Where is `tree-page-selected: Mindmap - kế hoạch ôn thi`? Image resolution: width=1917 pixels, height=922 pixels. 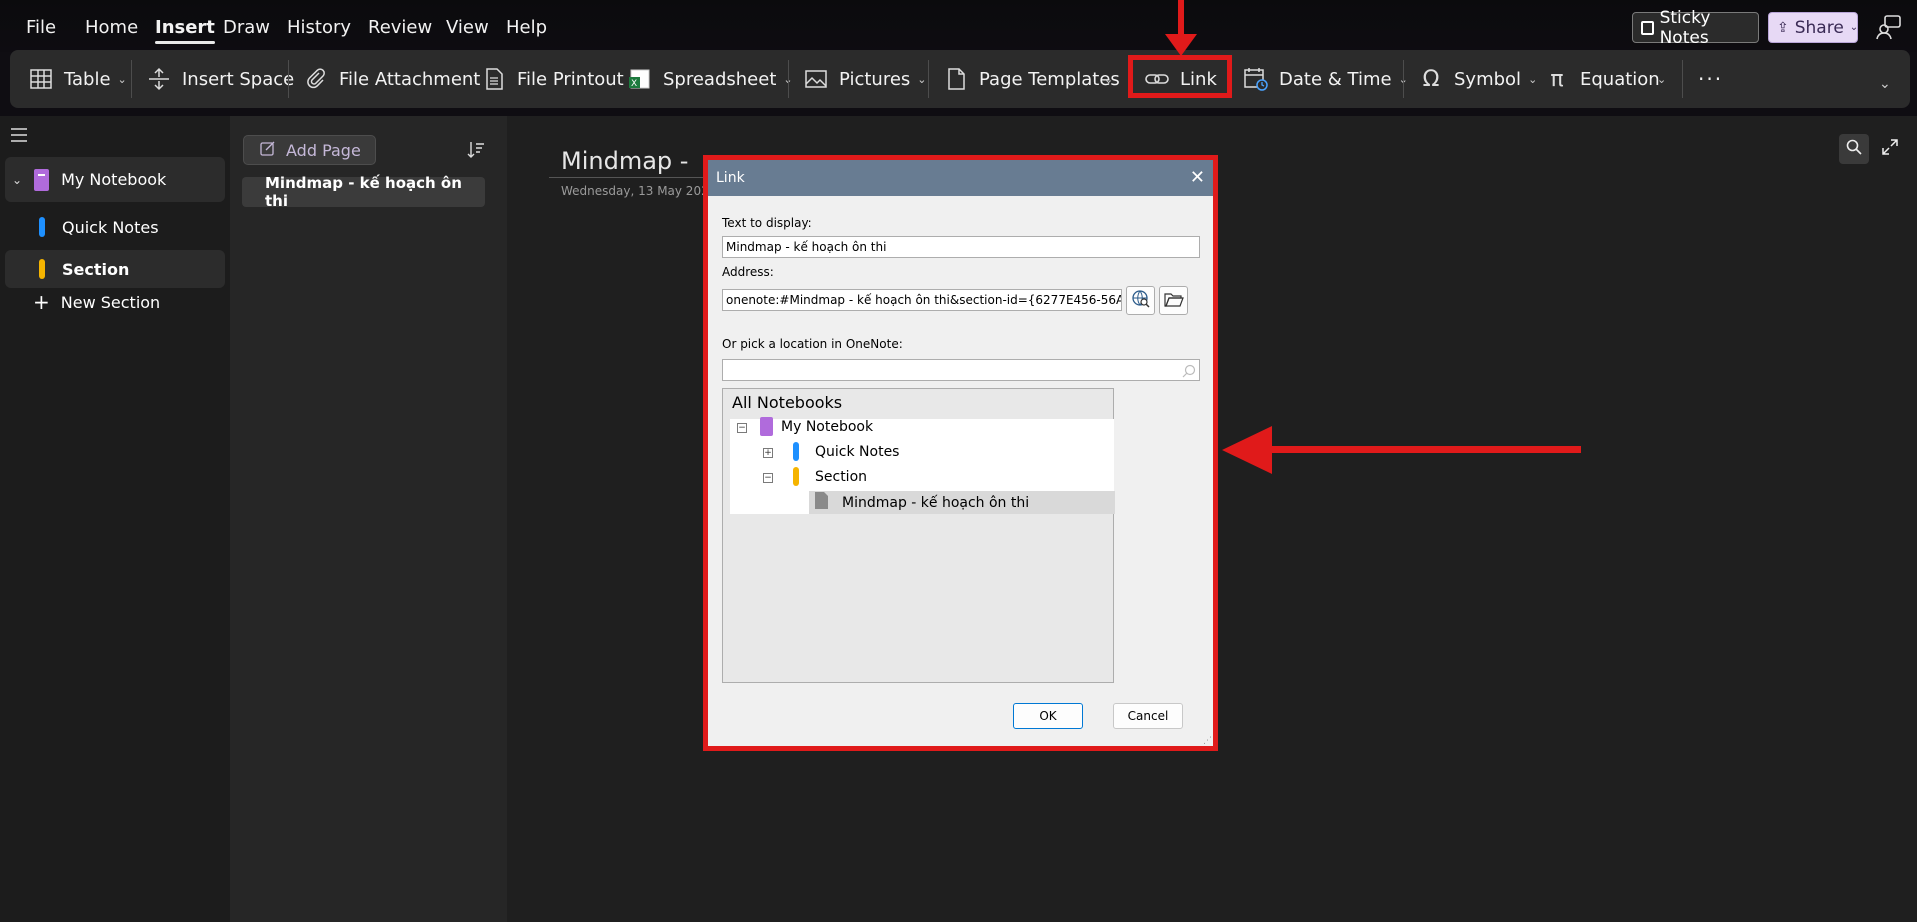 tree-page-selected: Mindmap - kế hoạch ôn thi is located at coordinates (962, 502).